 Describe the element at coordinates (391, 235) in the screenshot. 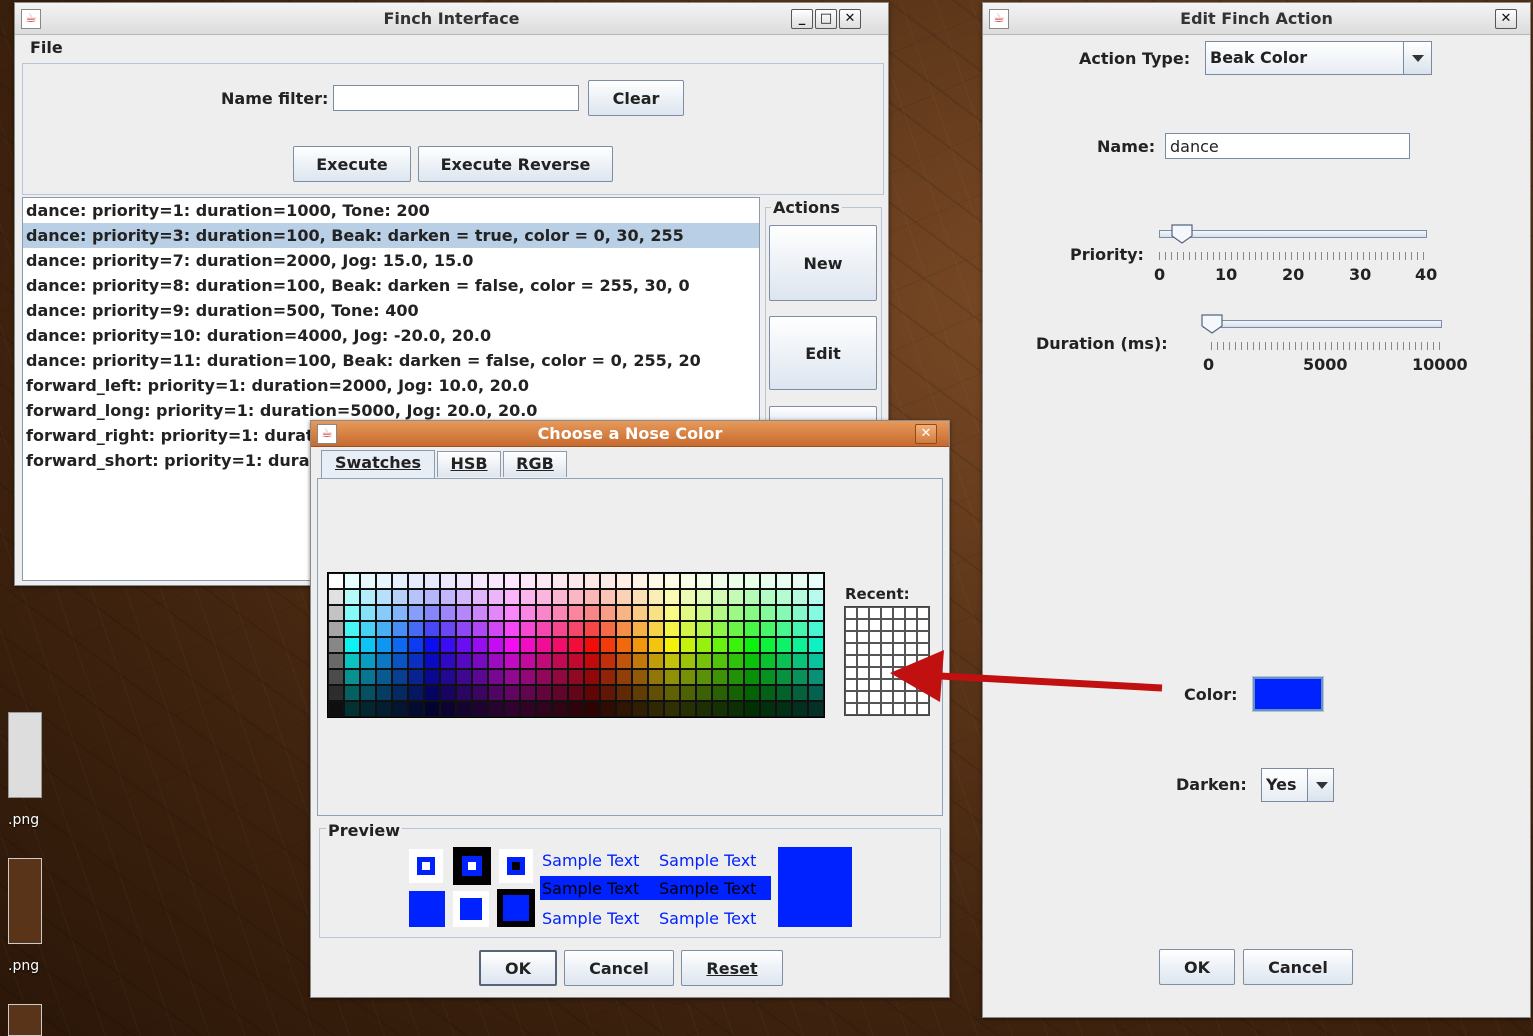

I see `list-item: dance: priority=3: duration=100, Beak` at that location.